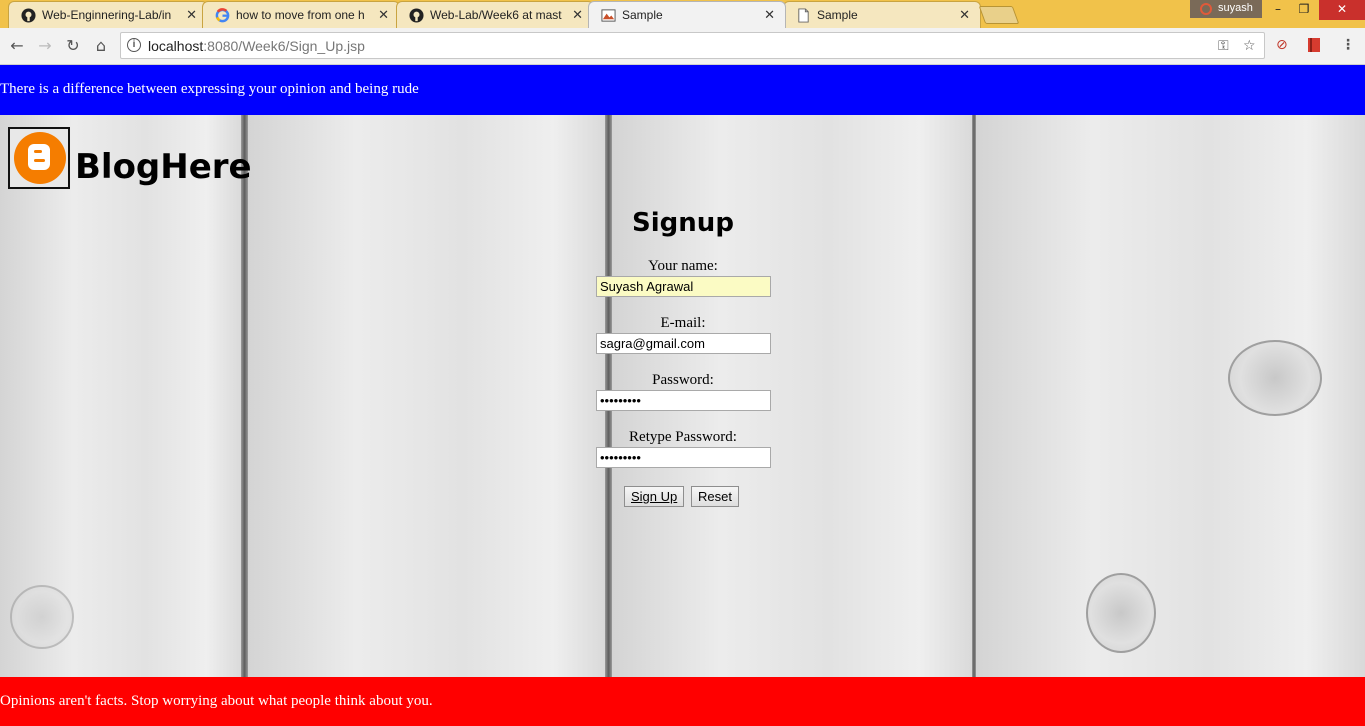 The width and height of the screenshot is (1365, 726). What do you see at coordinates (1282, 45) in the screenshot?
I see `extension-icon: ⊘` at bounding box center [1282, 45].